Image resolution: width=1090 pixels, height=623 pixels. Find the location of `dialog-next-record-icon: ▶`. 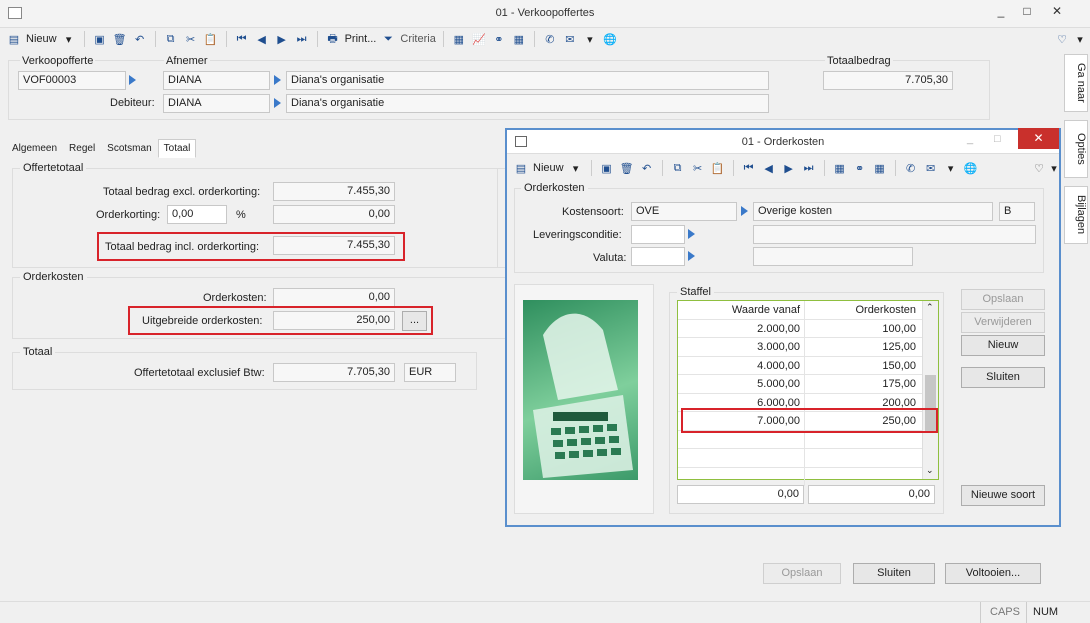

dialog-next-record-icon: ▶ is located at coordinates (789, 168).